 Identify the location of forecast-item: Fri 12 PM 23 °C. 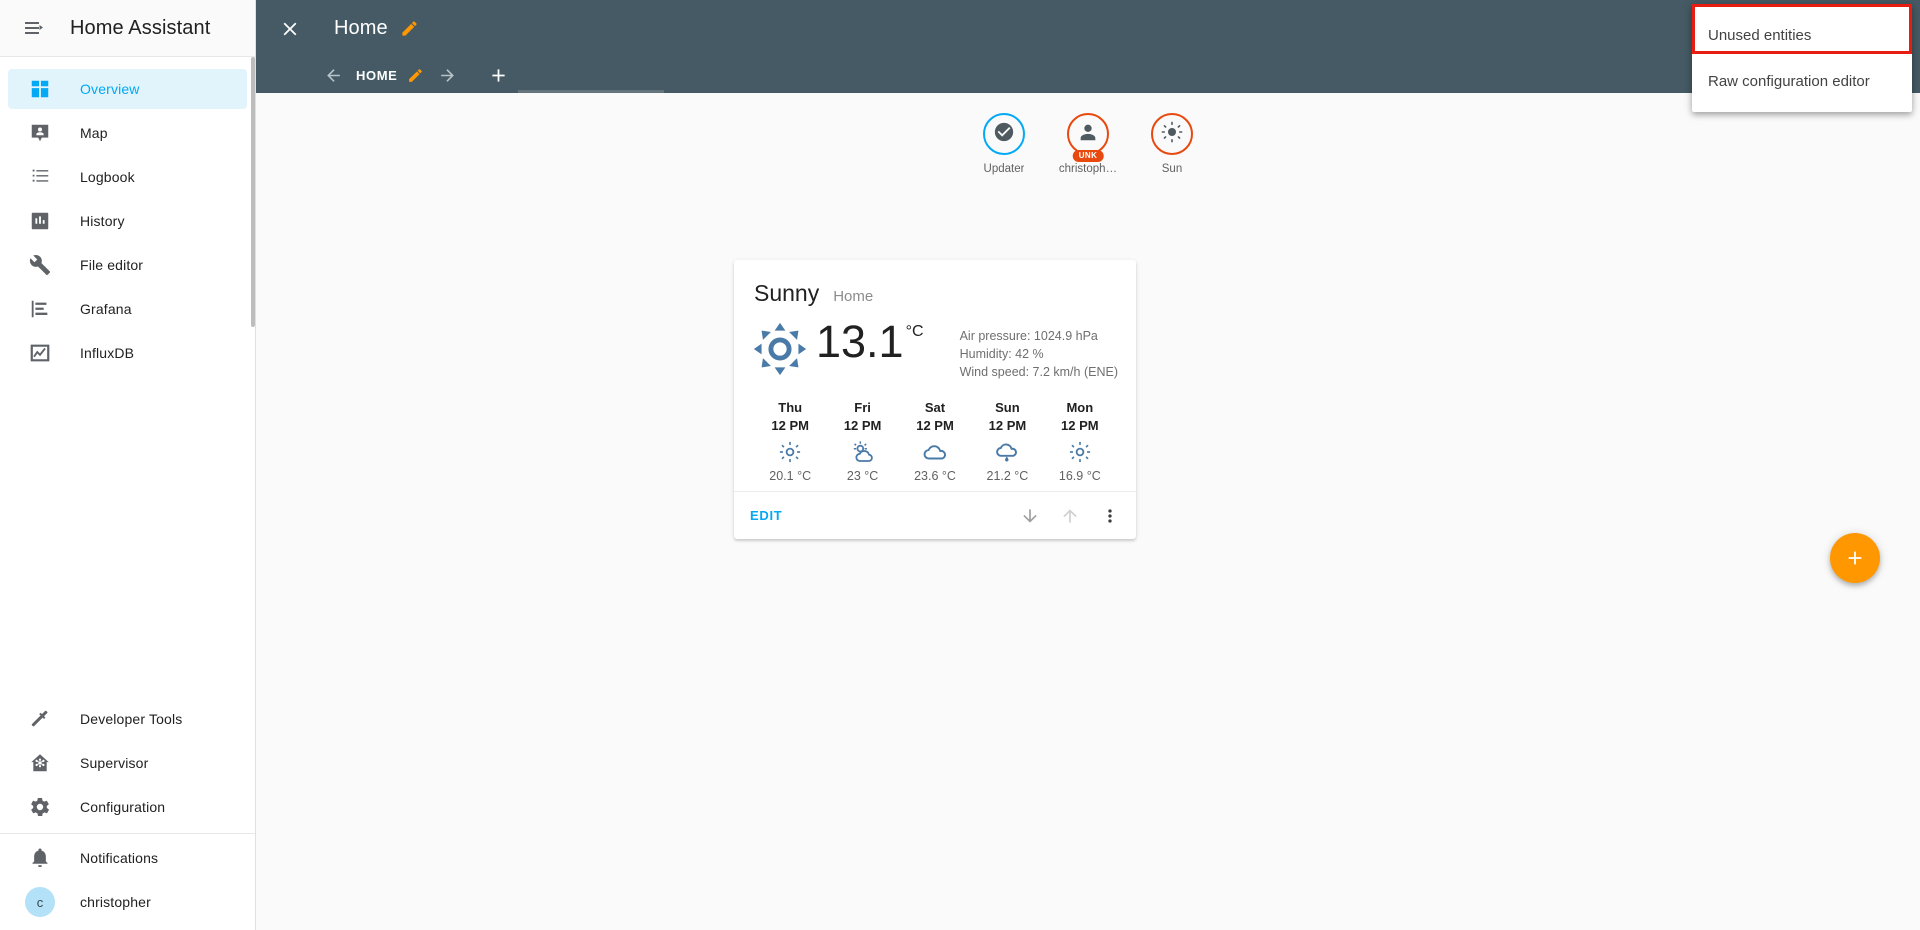
(862, 441).